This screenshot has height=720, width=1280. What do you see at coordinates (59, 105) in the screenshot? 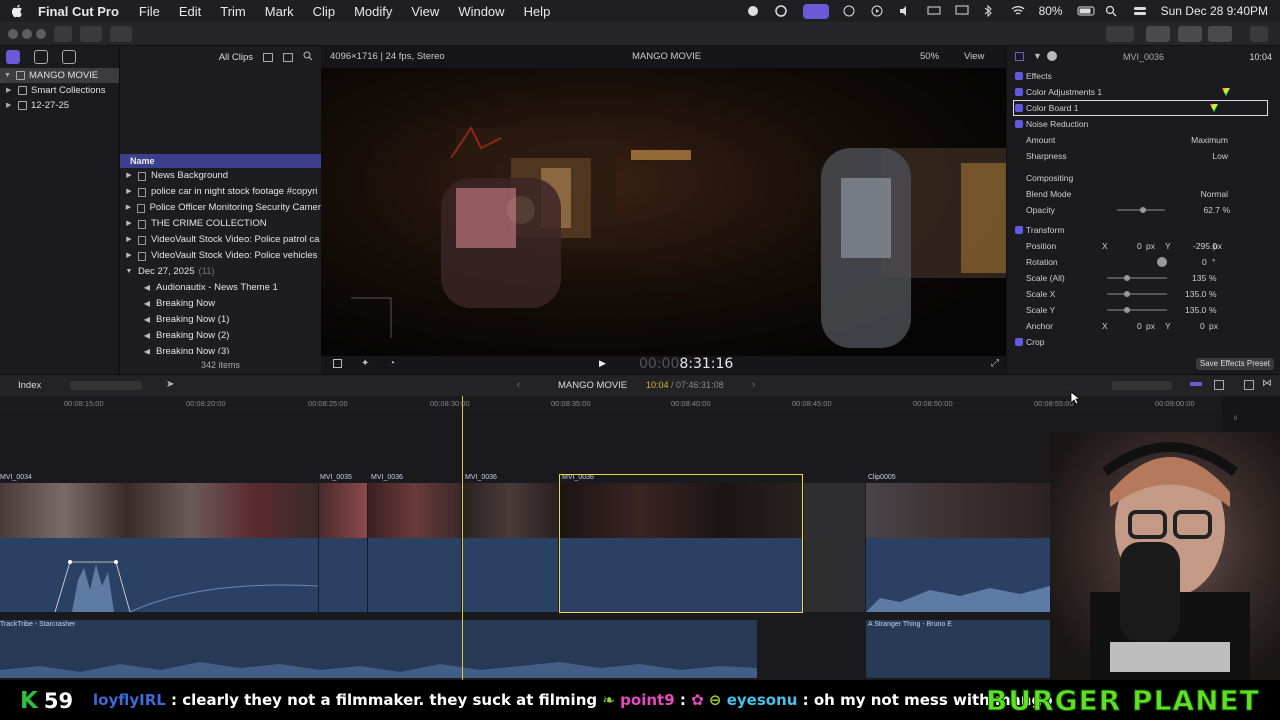
I see `event-item: ▶ 12-27-25` at bounding box center [59, 105].